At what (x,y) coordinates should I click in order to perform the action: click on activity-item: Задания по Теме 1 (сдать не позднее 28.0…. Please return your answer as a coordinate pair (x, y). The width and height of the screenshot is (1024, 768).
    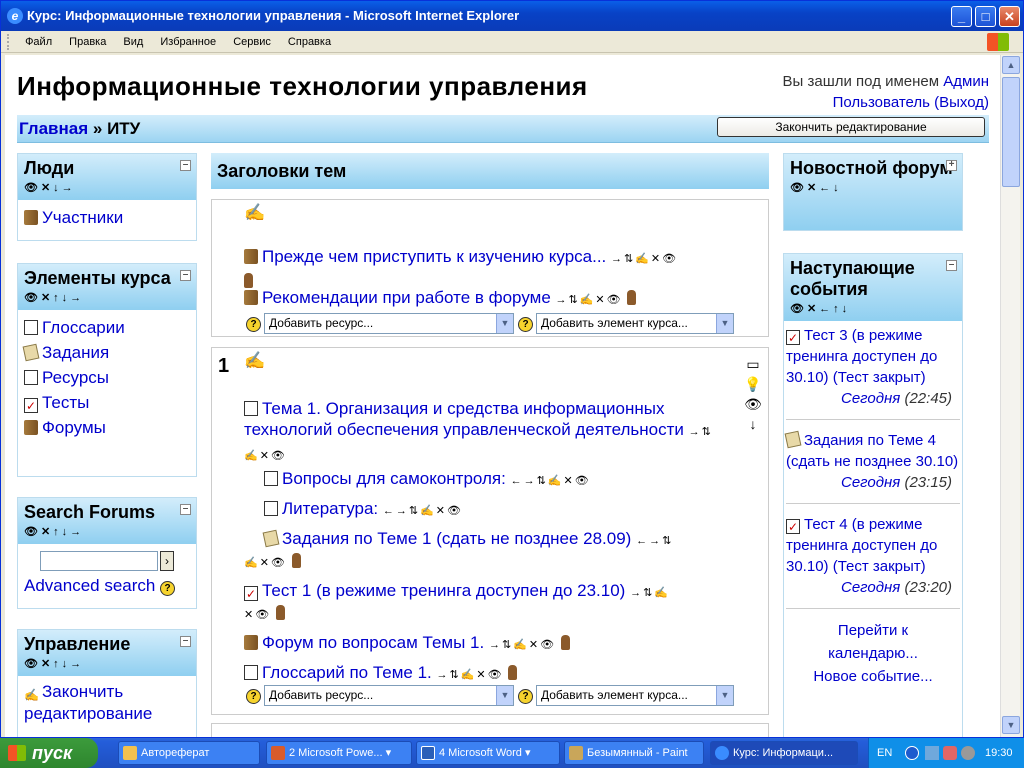
    Looking at the image, I should click on (493, 540).